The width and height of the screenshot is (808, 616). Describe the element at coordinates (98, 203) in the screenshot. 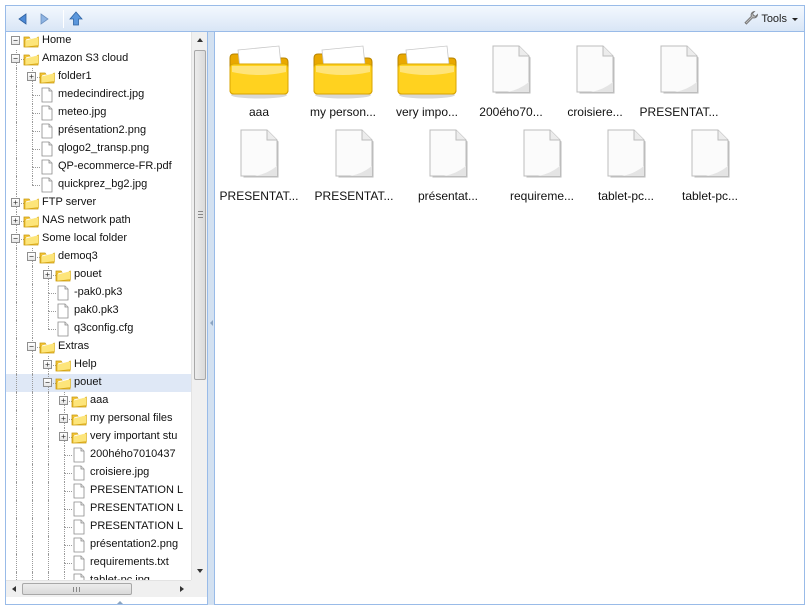

I see `tree-folder-node: + FTP server` at that location.